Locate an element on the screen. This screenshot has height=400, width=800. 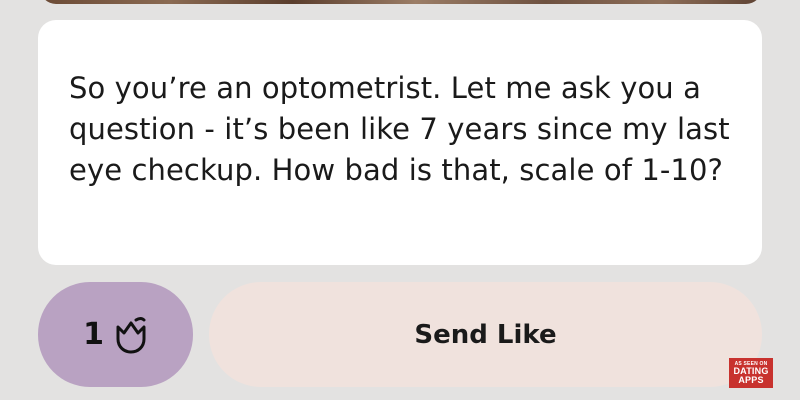
rose-count: 1 is located at coordinates (93, 334).